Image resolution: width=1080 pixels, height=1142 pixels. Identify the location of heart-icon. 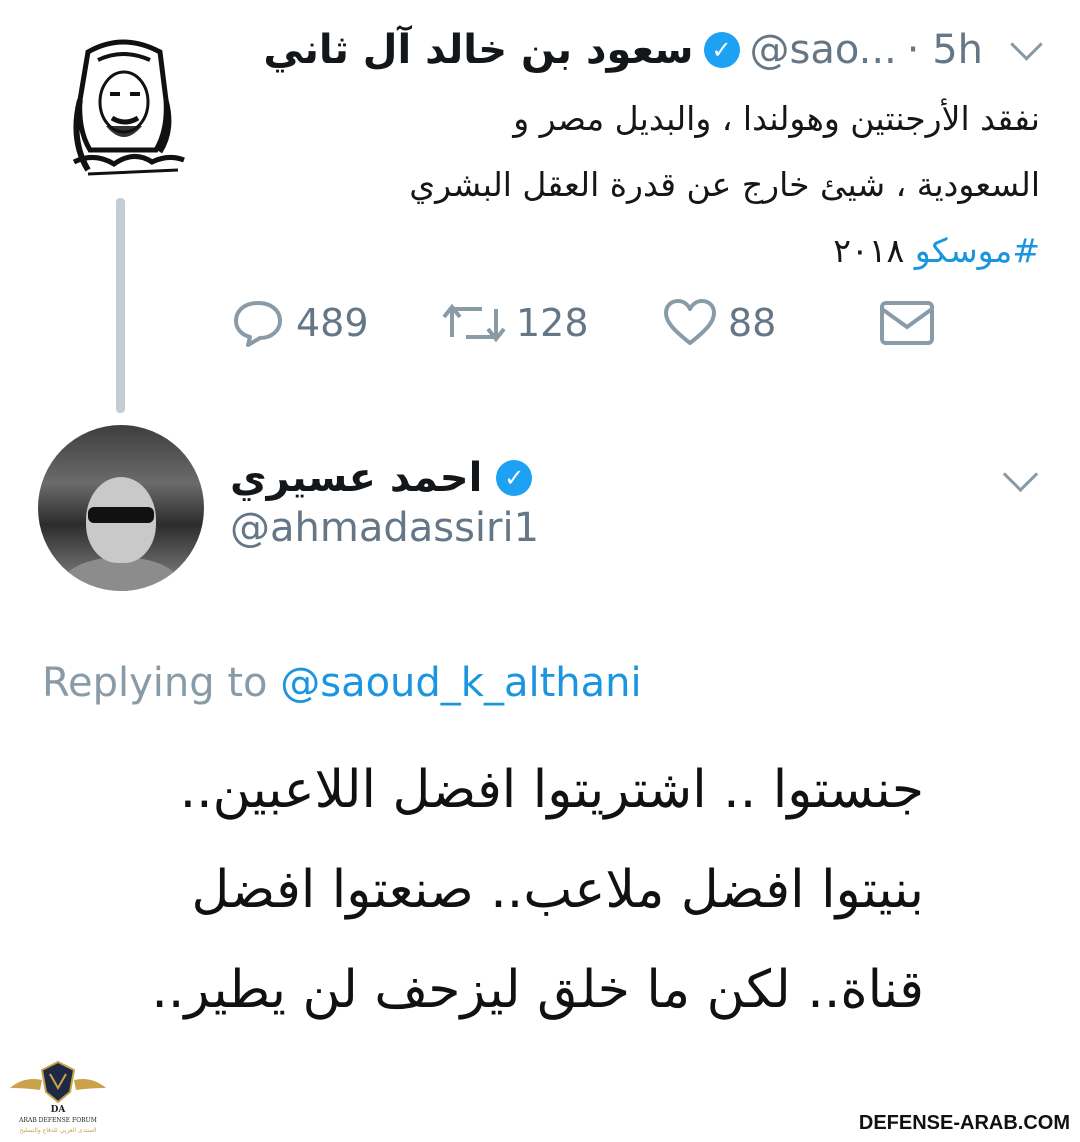
(690, 322).